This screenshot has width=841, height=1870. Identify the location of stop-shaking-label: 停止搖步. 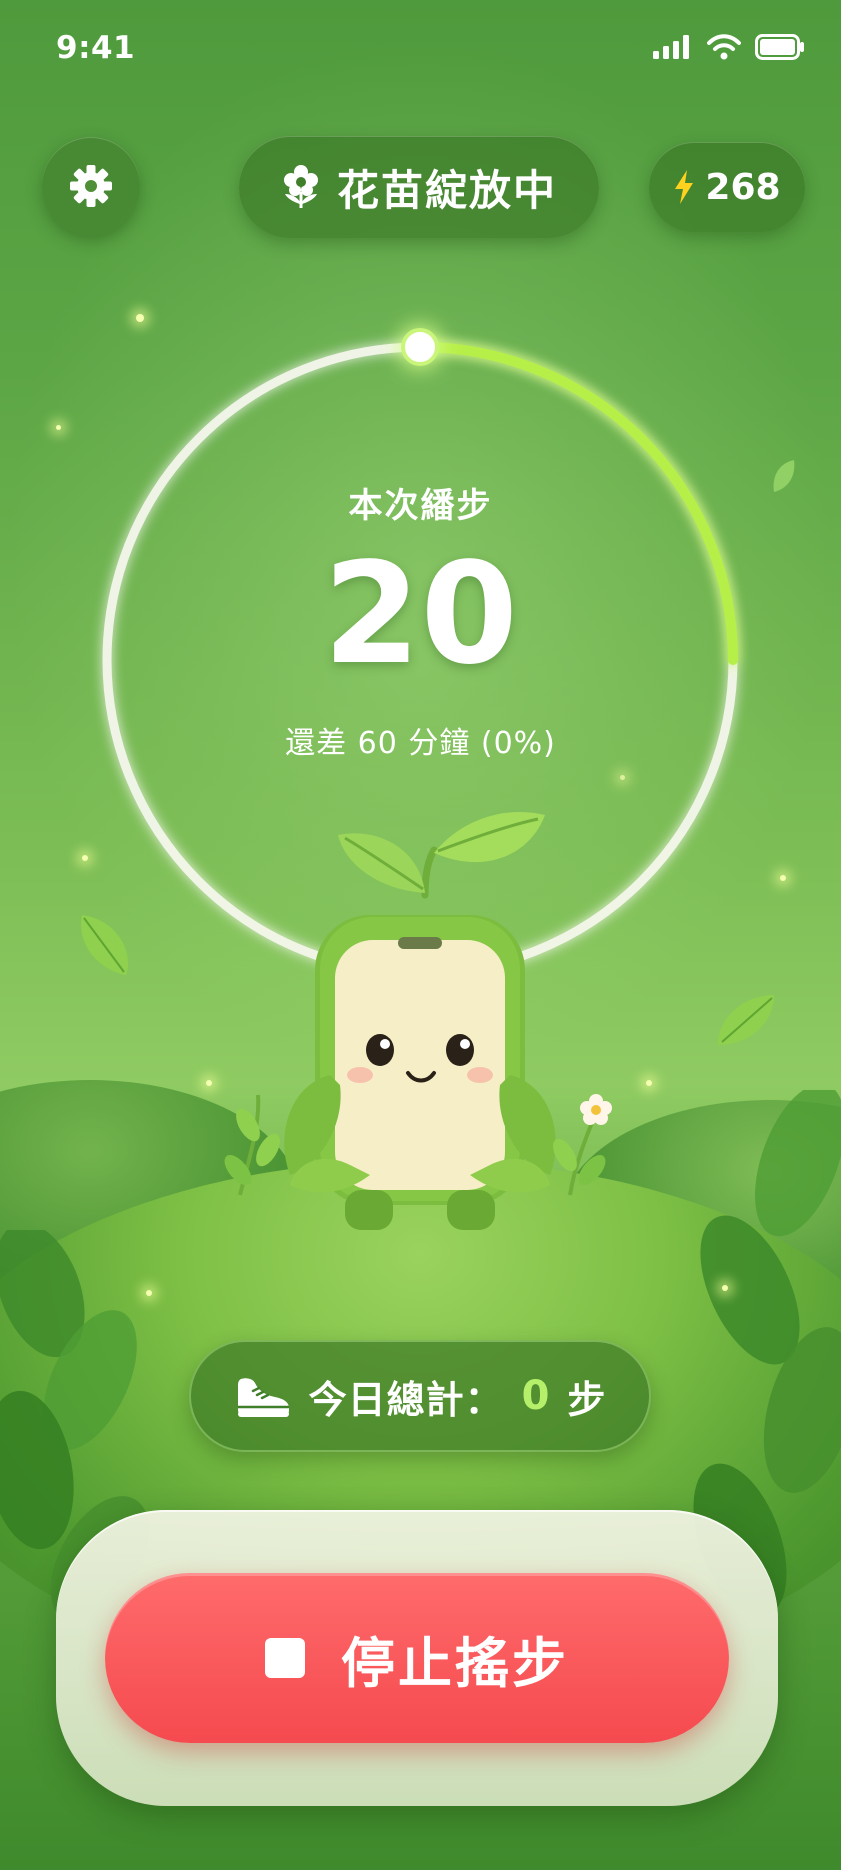
(455, 1663).